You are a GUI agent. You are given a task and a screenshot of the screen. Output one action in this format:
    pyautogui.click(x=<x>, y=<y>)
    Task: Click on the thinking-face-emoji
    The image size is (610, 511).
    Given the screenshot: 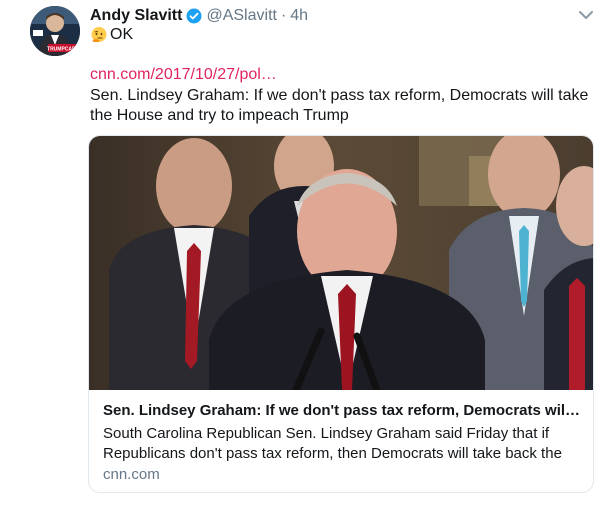 What is the action you would take?
    pyautogui.click(x=99, y=35)
    